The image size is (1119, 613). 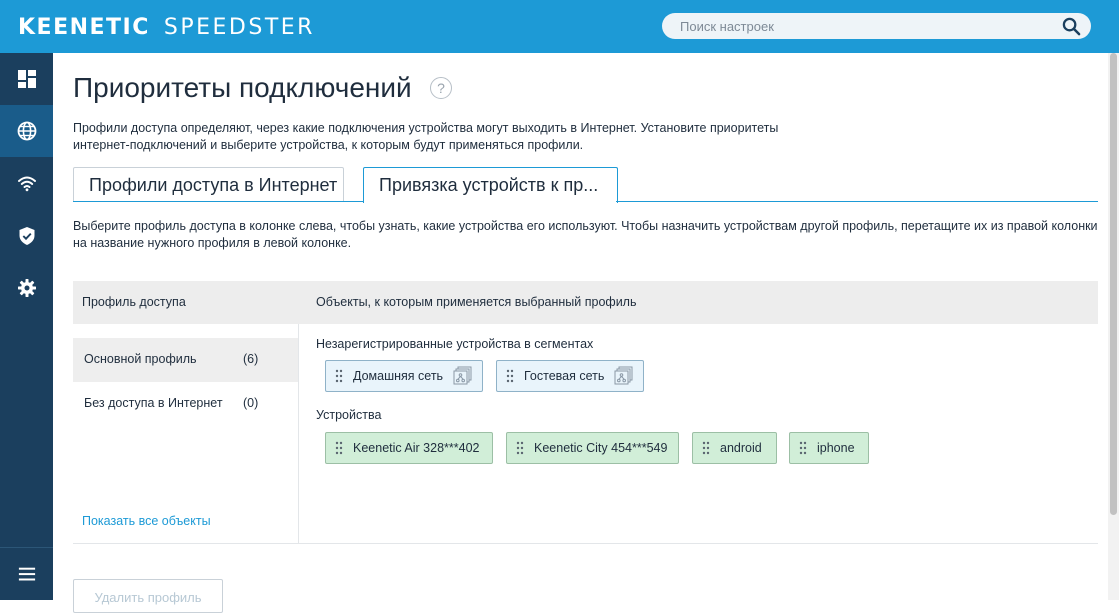 What do you see at coordinates (239, 27) in the screenshot?
I see `logo-sub-text: SPEEDSTER` at bounding box center [239, 27].